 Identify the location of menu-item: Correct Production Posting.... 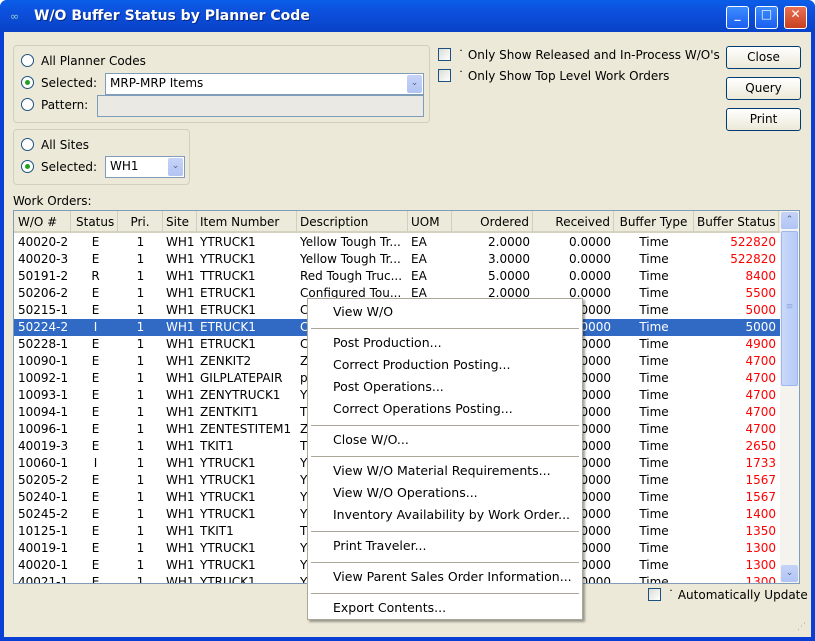
(421, 364).